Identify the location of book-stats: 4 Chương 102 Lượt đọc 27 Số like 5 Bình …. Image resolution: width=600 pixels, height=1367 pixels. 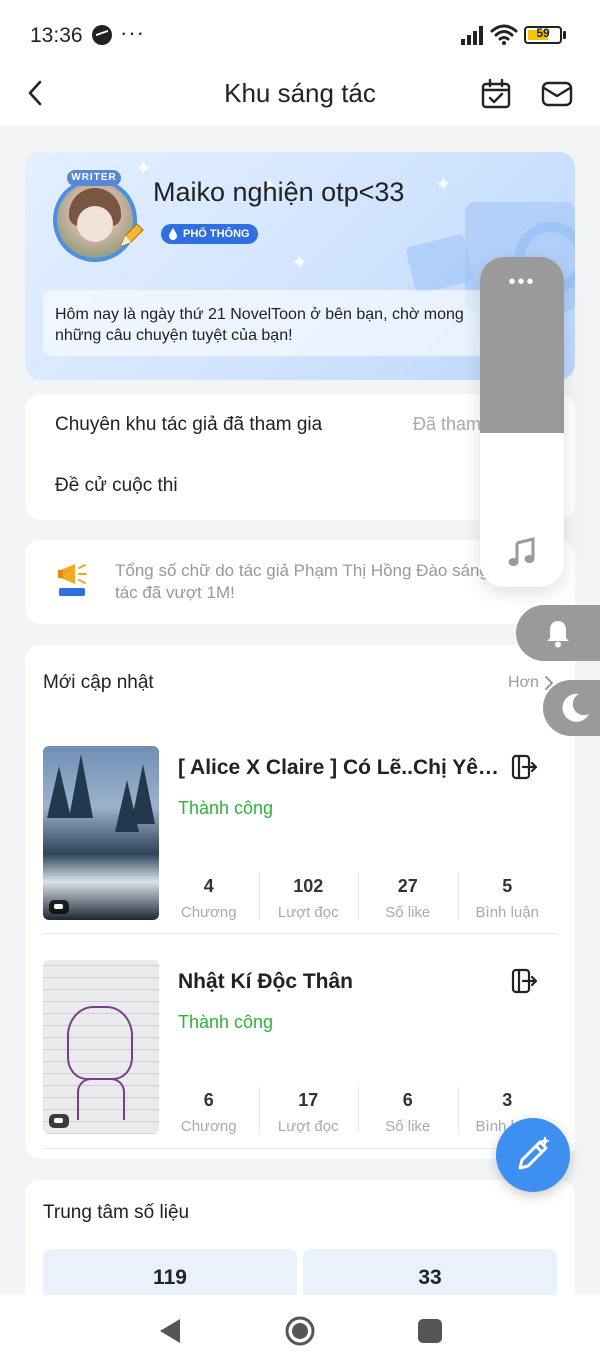
(358, 896).